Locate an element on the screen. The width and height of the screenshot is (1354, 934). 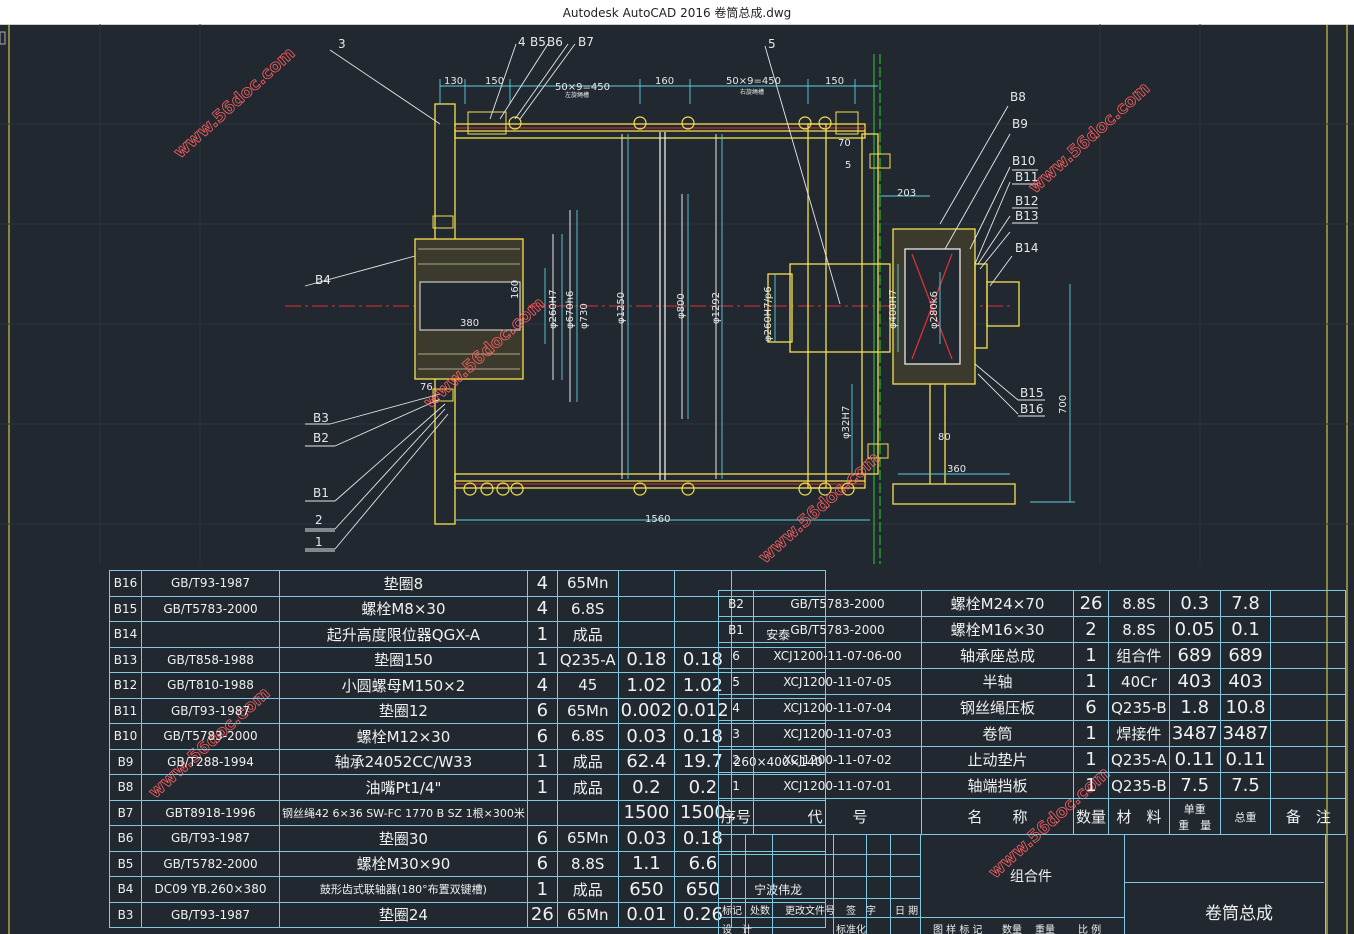
cell-no: 2 is located at coordinates (736, 759).